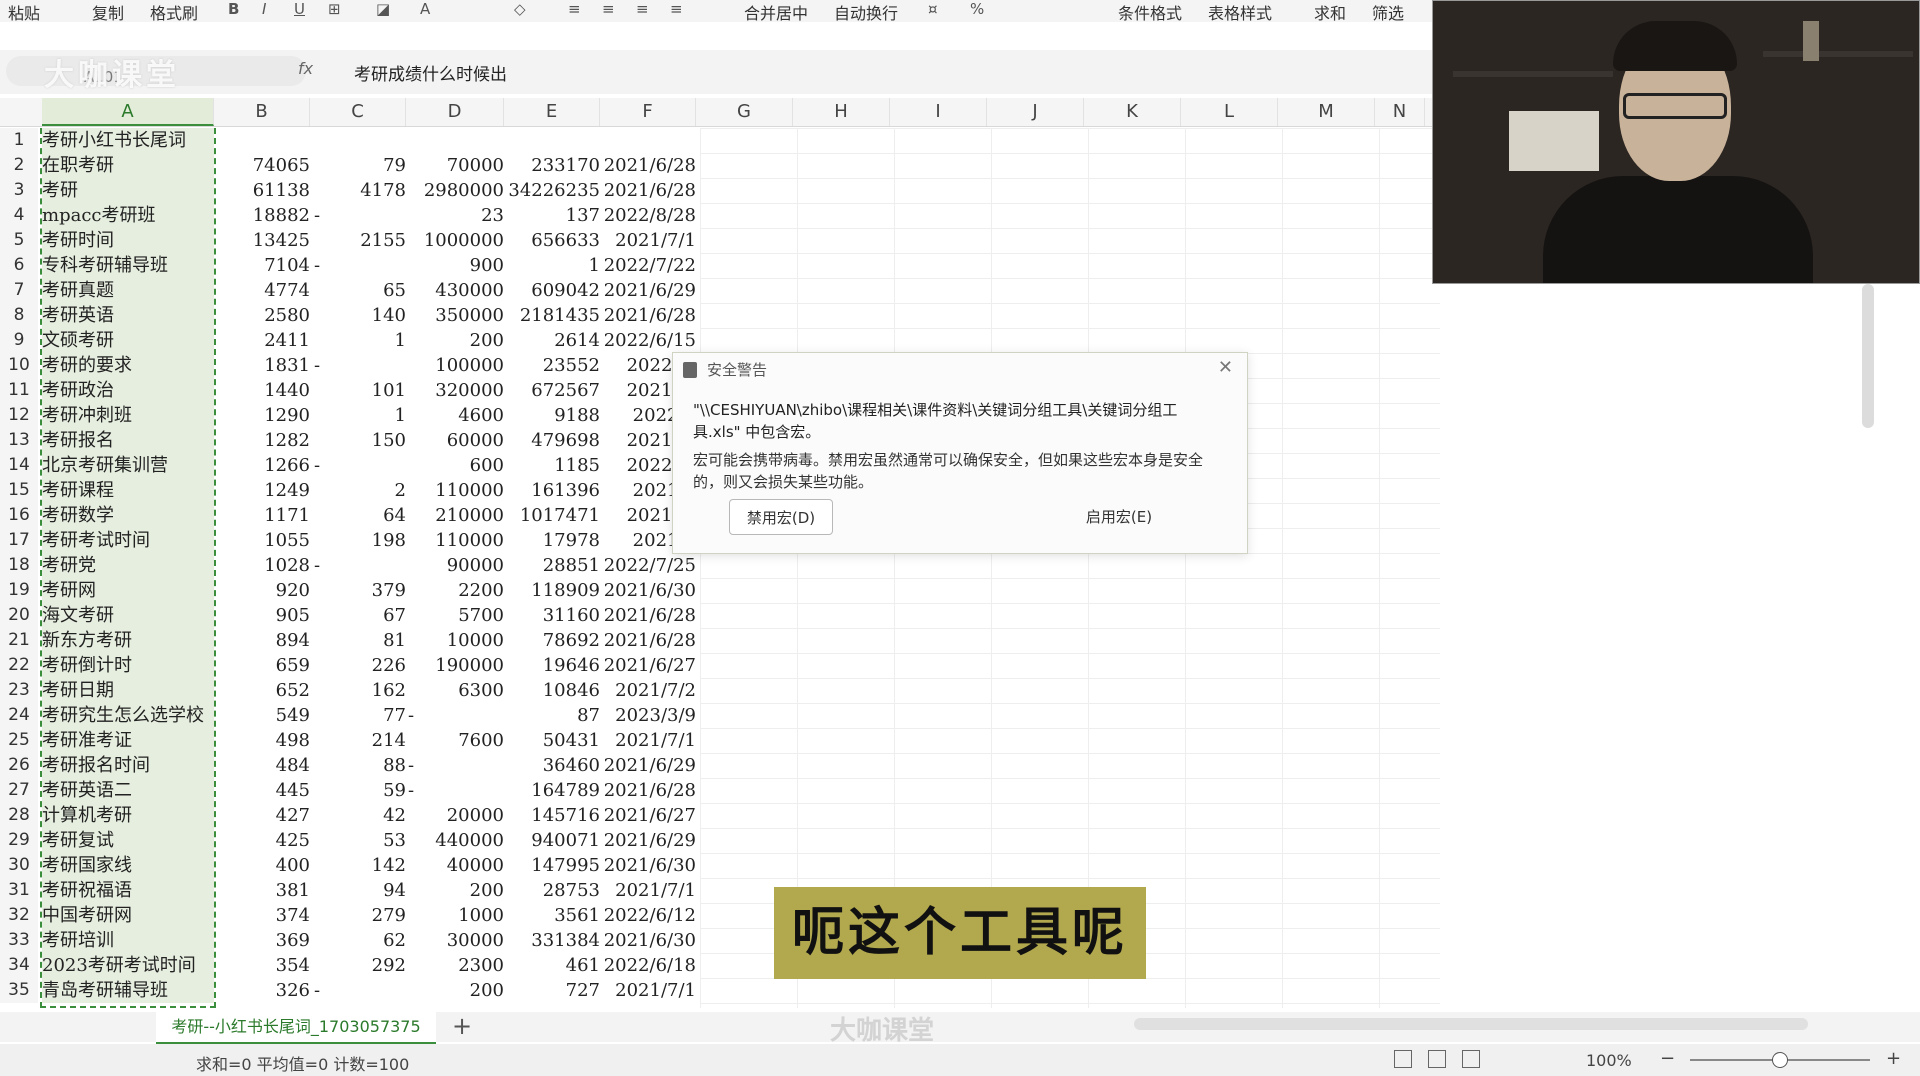 The height and width of the screenshot is (1076, 1920). I want to click on cell-c: 1, so click(358, 415).